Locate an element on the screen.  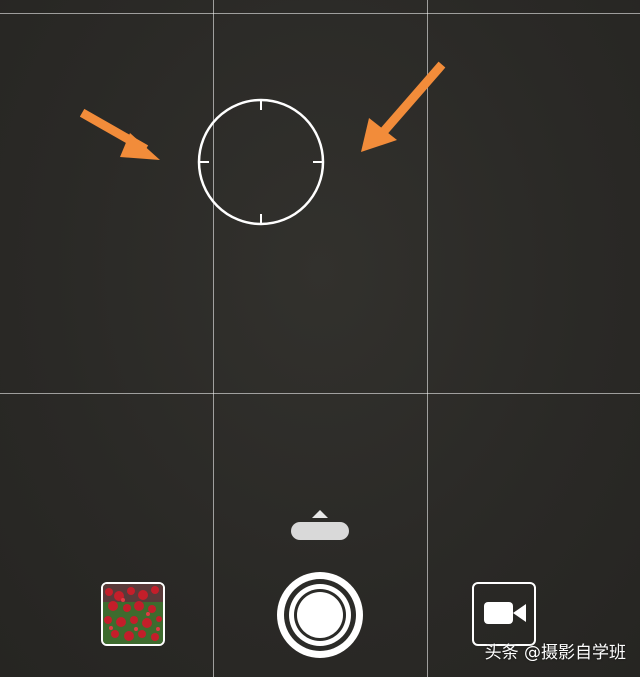
expand-controls-handle is located at coordinates (320, 526).